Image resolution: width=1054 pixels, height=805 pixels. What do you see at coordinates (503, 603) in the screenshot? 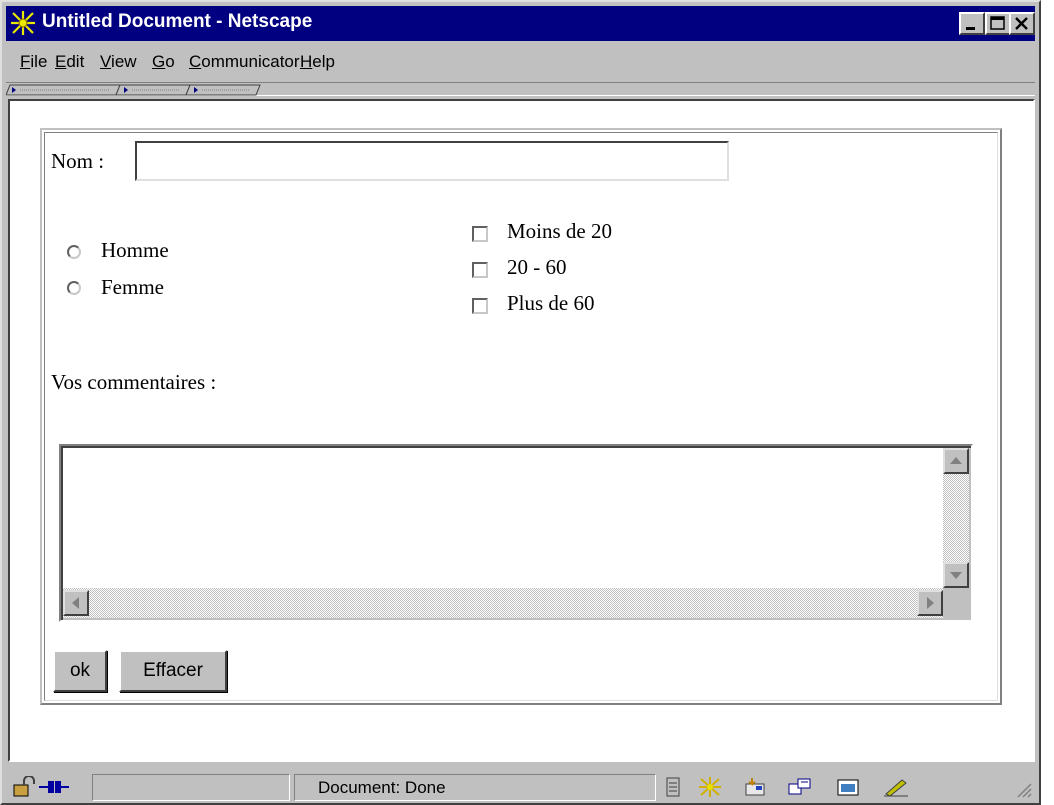
I see `horizontal-scrollbar` at bounding box center [503, 603].